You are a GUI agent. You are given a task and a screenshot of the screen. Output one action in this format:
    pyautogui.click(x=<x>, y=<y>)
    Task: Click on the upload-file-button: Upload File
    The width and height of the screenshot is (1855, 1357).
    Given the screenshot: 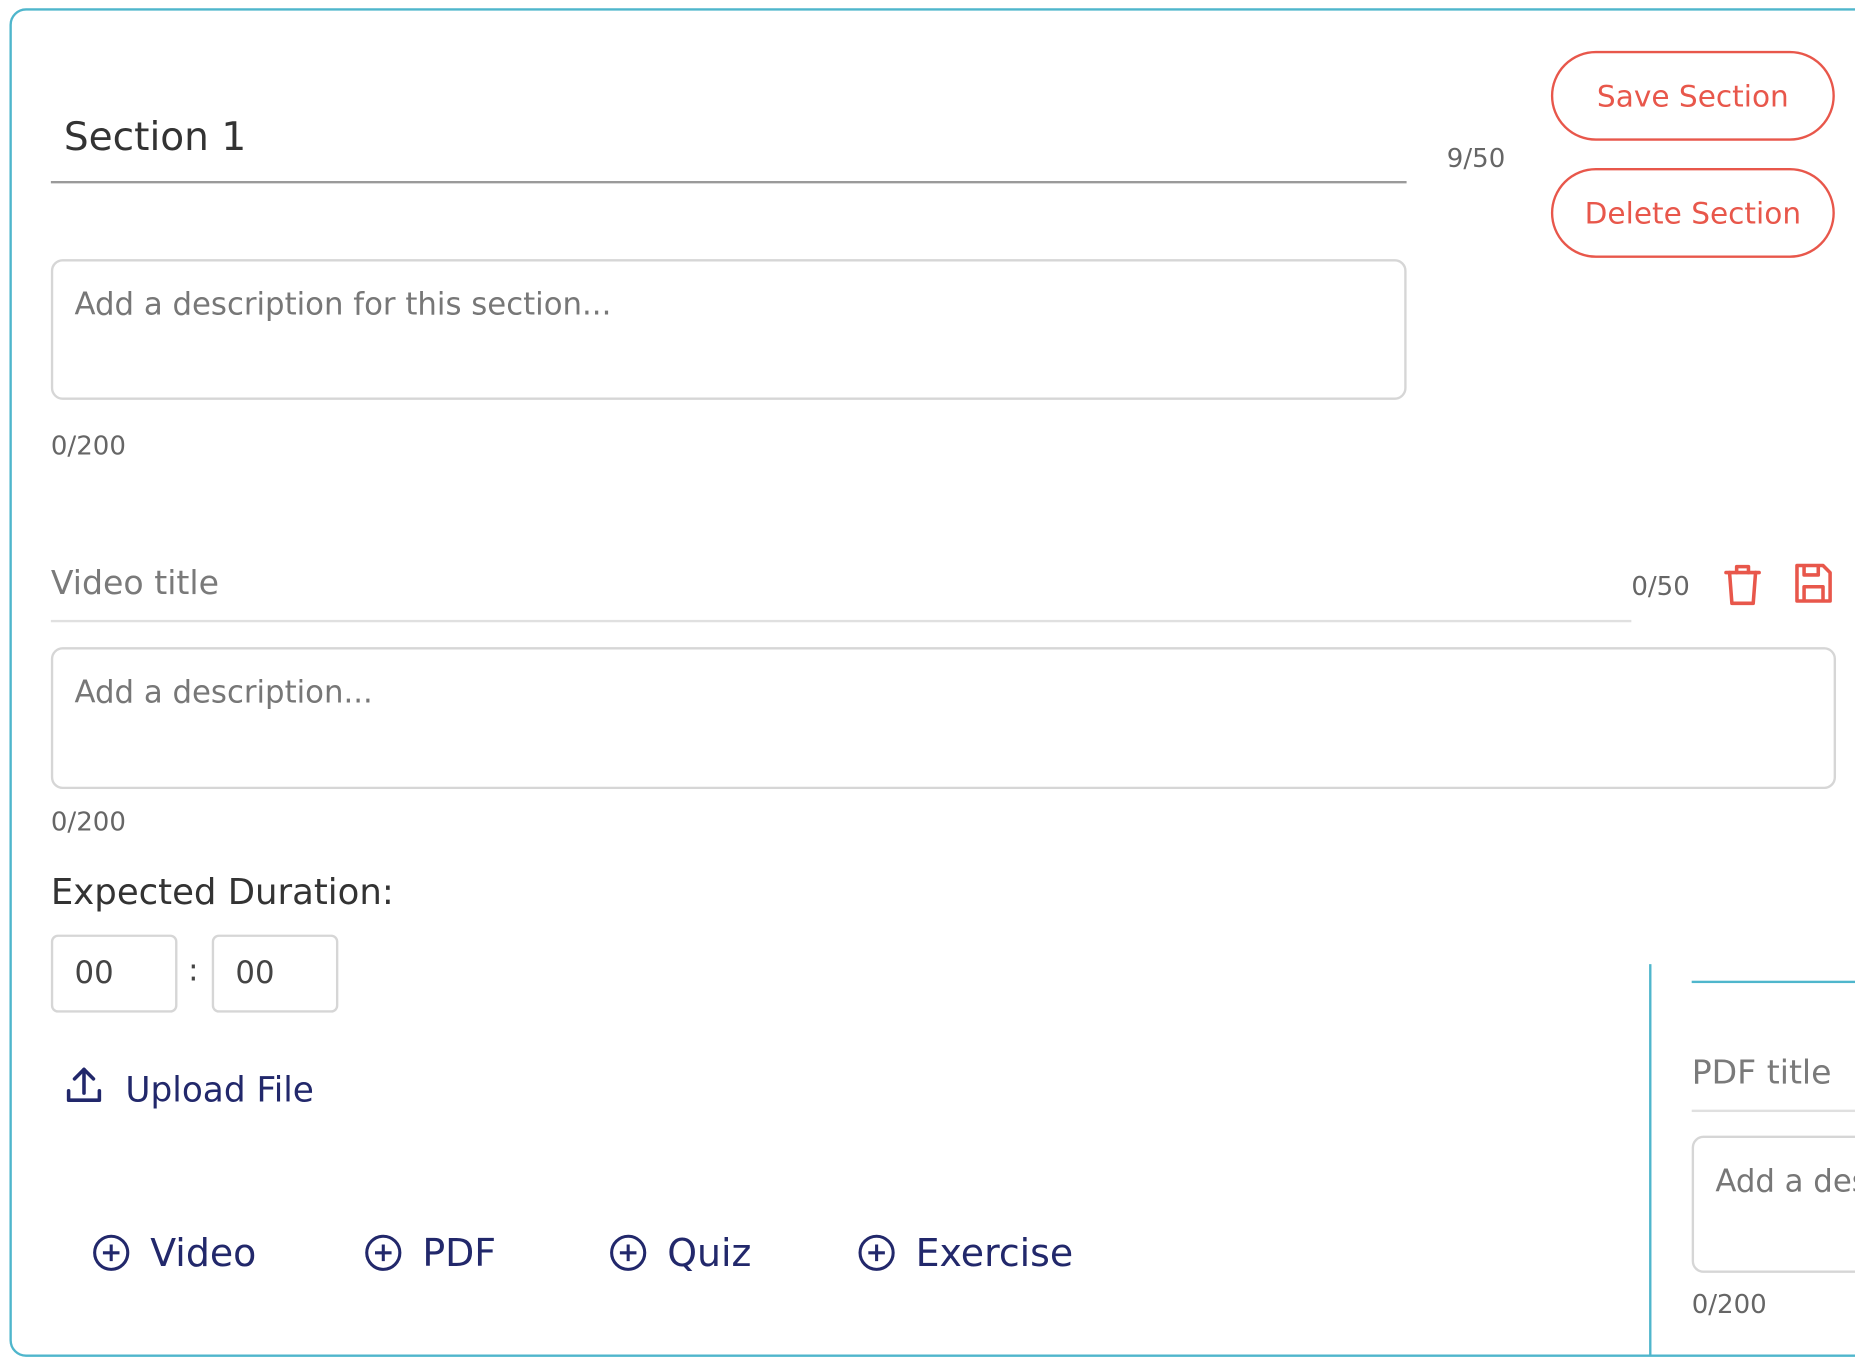 What is the action you would take?
    pyautogui.click(x=189, y=1089)
    